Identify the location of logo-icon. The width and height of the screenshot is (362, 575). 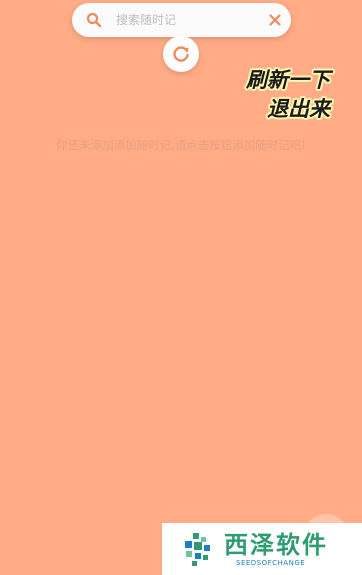
(198, 549).